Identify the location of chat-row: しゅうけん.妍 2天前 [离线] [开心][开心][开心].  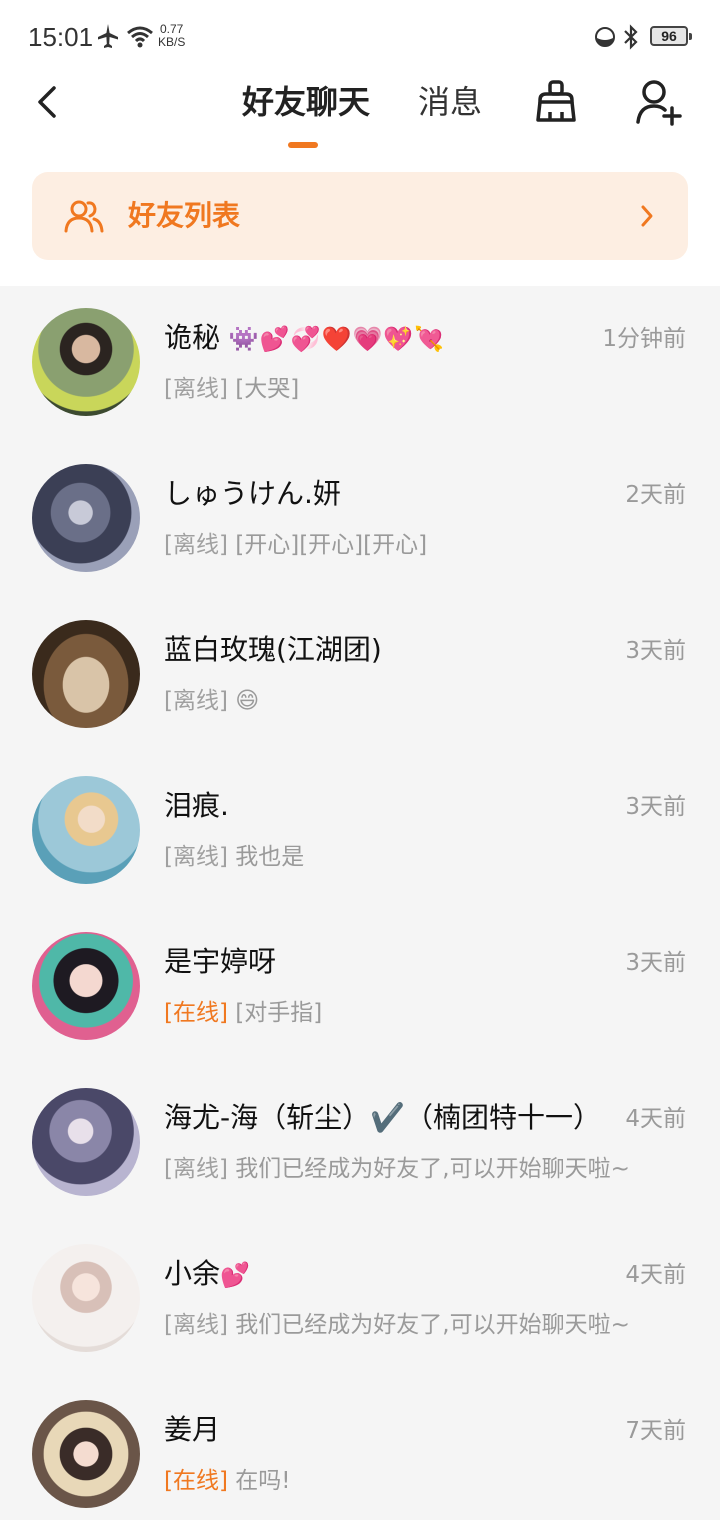
(360, 520).